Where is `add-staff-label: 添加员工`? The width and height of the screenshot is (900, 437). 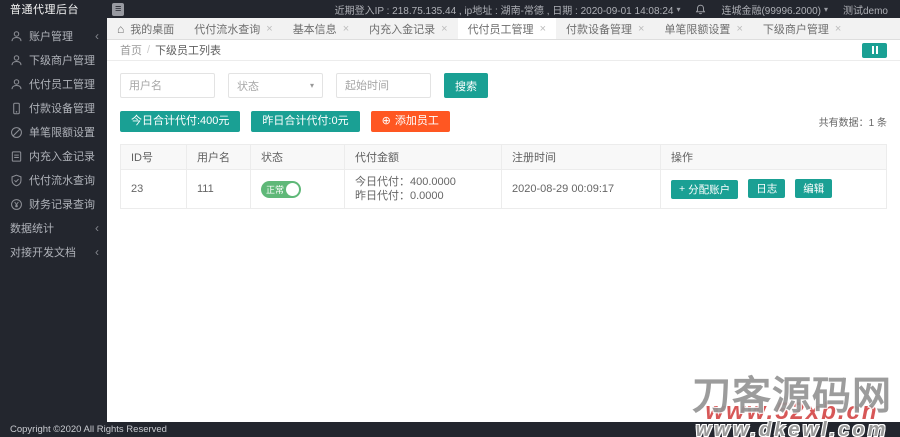
add-staff-label: 添加员工 is located at coordinates (416, 121).